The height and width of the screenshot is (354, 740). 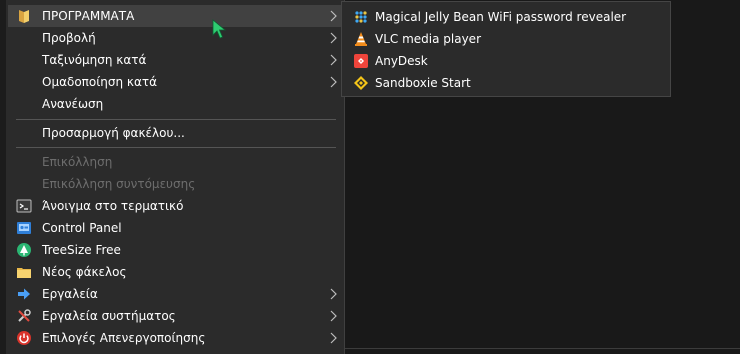 I want to click on tools-icon, so click(x=24, y=315).